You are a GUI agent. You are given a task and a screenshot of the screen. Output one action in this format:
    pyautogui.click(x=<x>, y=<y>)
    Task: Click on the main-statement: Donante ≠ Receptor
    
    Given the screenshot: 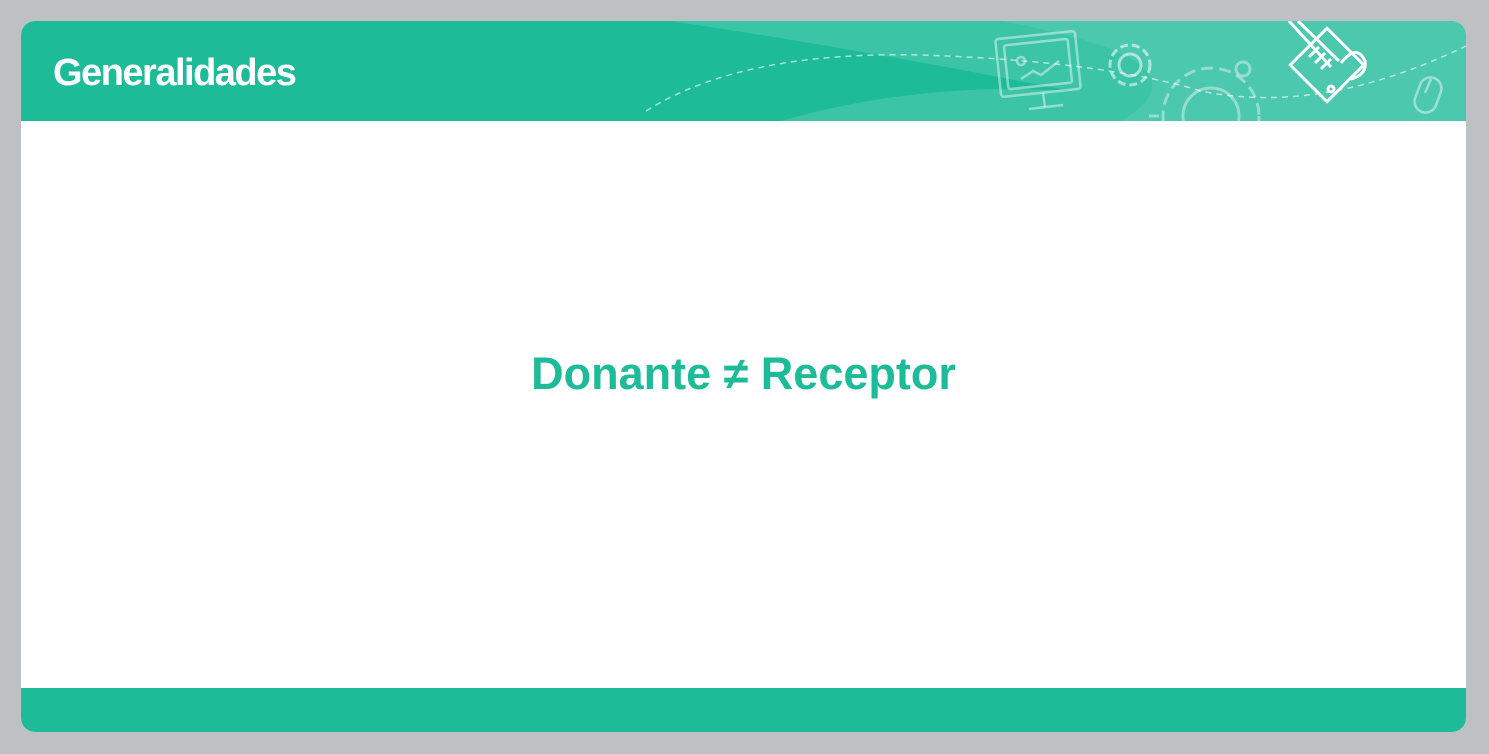 What is the action you would take?
    pyautogui.click(x=743, y=373)
    